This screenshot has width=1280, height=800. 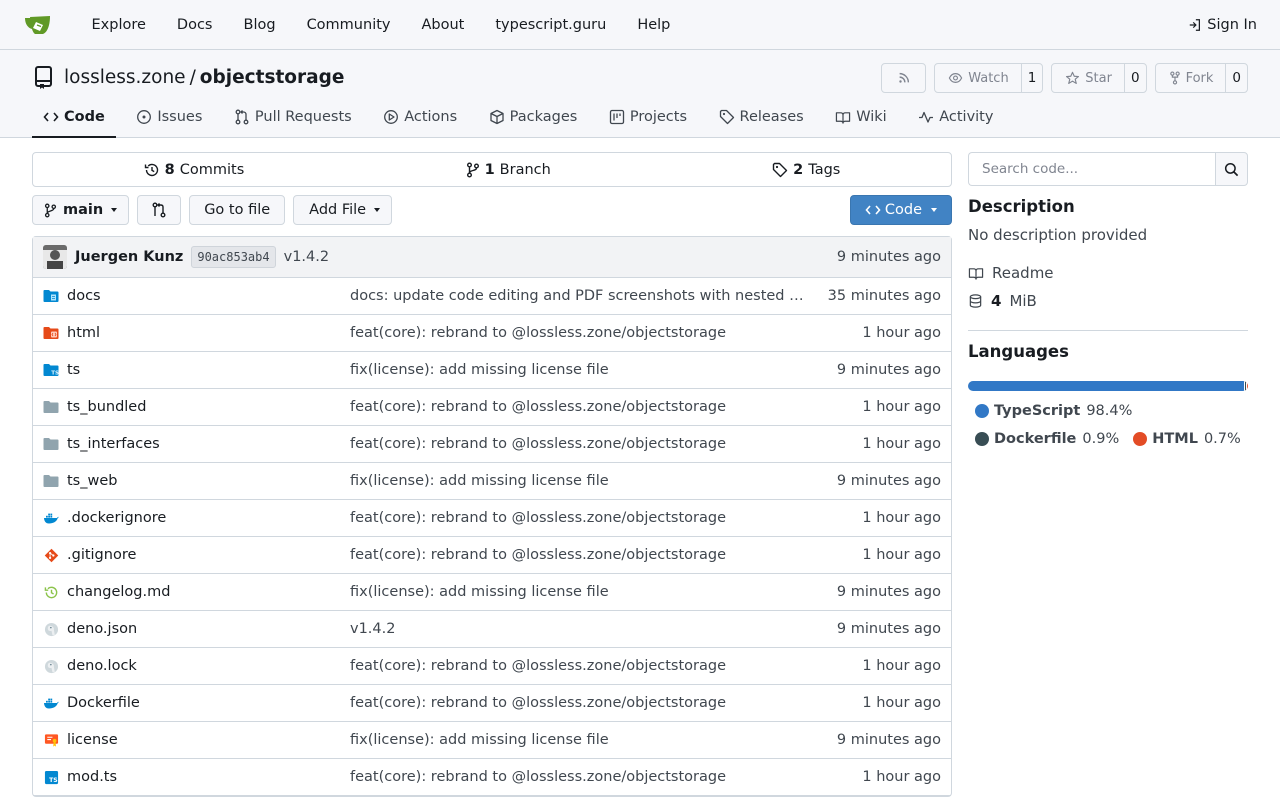 What do you see at coordinates (208, 592) in the screenshot?
I see `file-name-link: changelog.md` at bounding box center [208, 592].